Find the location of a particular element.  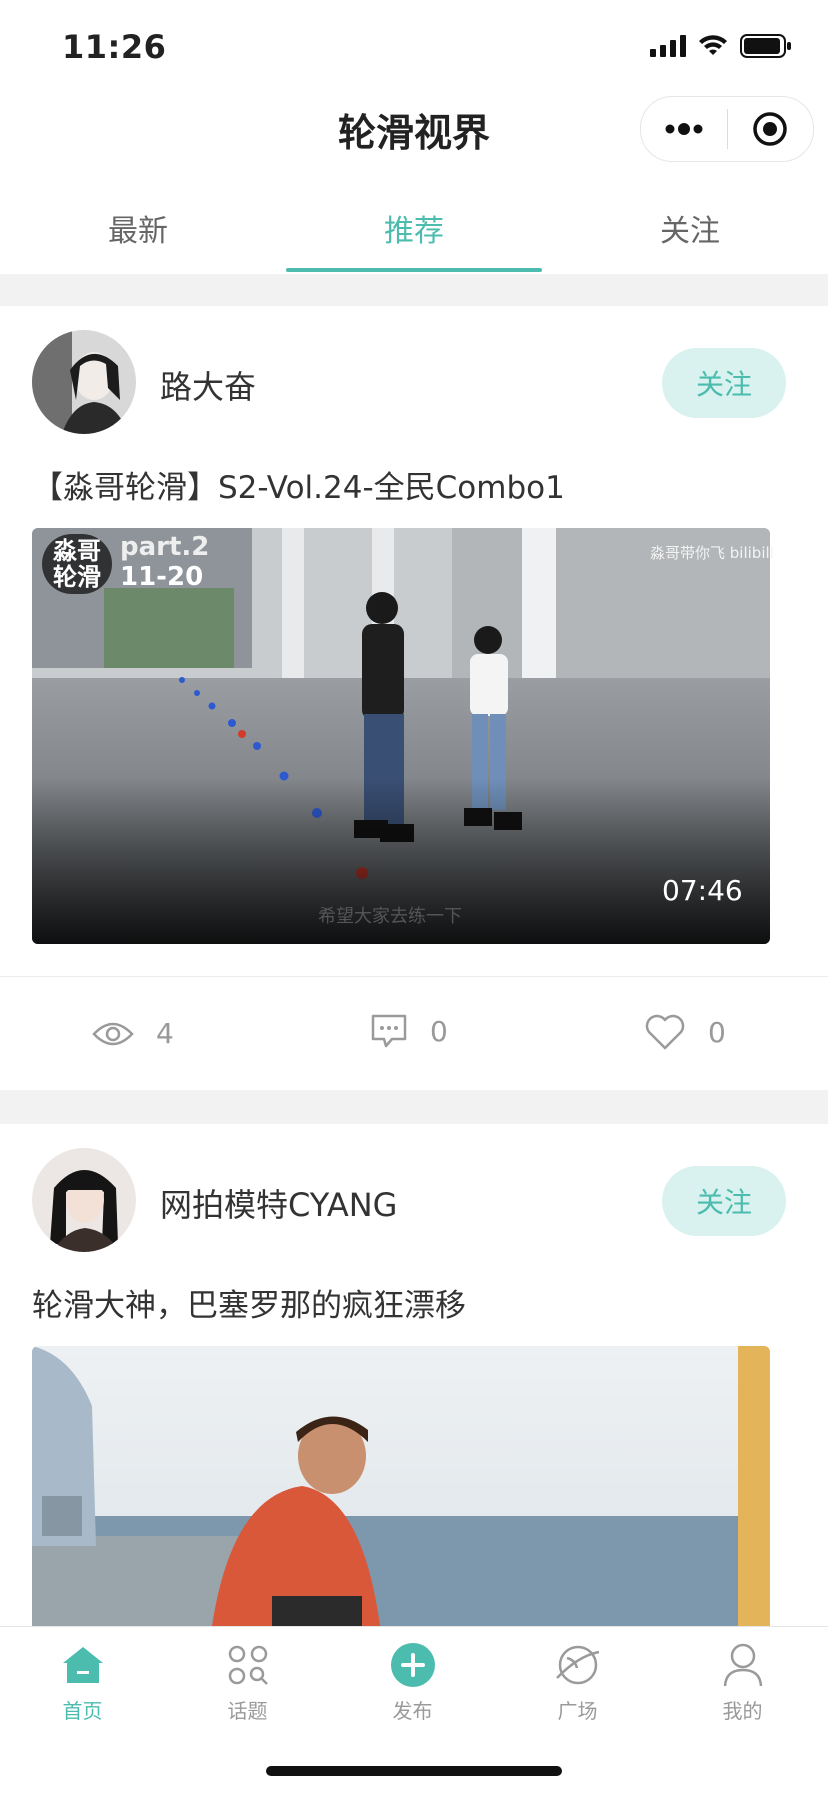

home-indicator is located at coordinates (414, 1771).